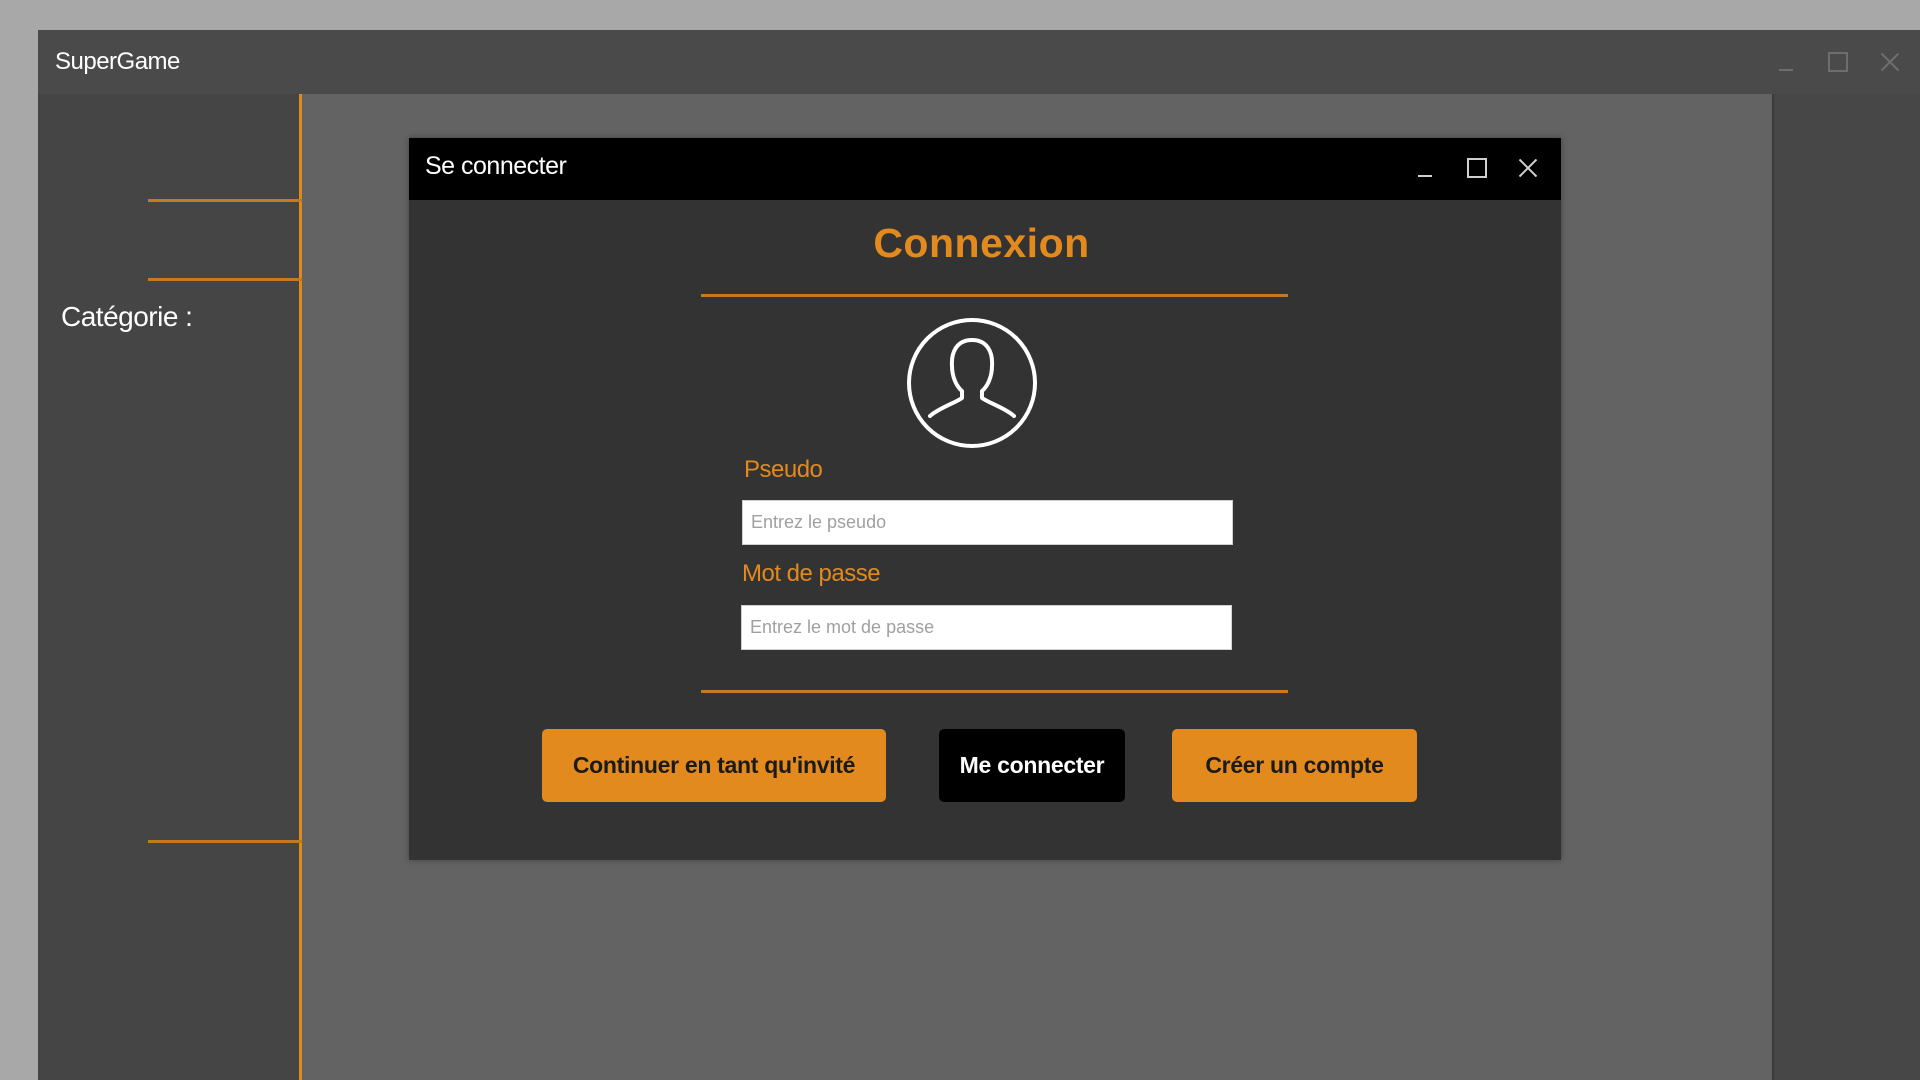  I want to click on dialog-close-button, so click(1528, 168).